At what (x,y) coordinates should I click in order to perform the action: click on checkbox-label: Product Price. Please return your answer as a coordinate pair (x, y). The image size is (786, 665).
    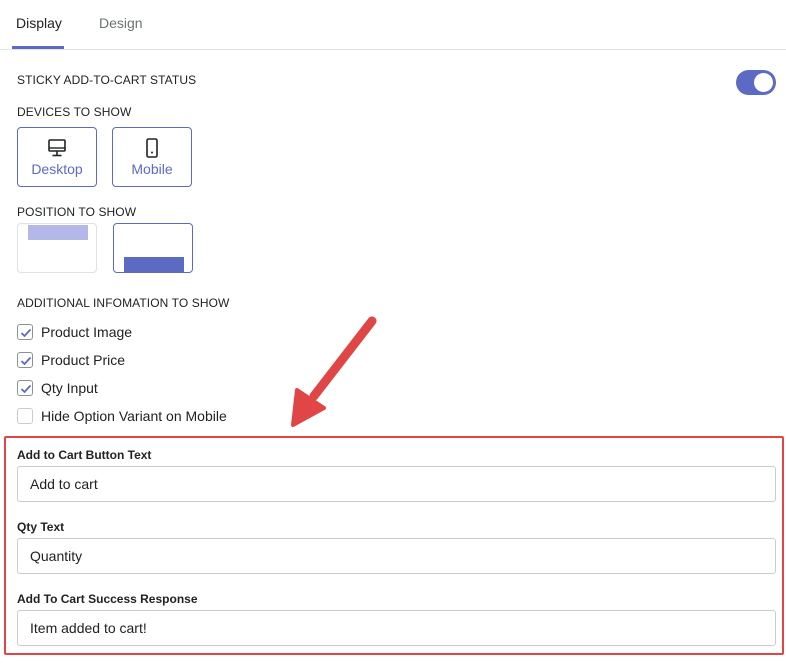
    Looking at the image, I should click on (83, 360).